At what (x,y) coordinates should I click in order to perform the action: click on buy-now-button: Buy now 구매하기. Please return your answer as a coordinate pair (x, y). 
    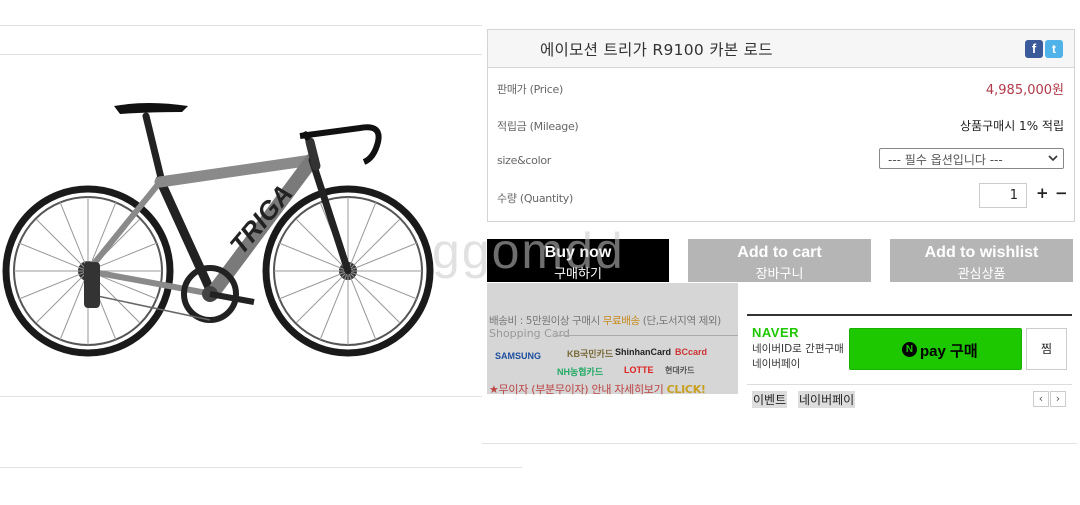
    Looking at the image, I should click on (578, 260).